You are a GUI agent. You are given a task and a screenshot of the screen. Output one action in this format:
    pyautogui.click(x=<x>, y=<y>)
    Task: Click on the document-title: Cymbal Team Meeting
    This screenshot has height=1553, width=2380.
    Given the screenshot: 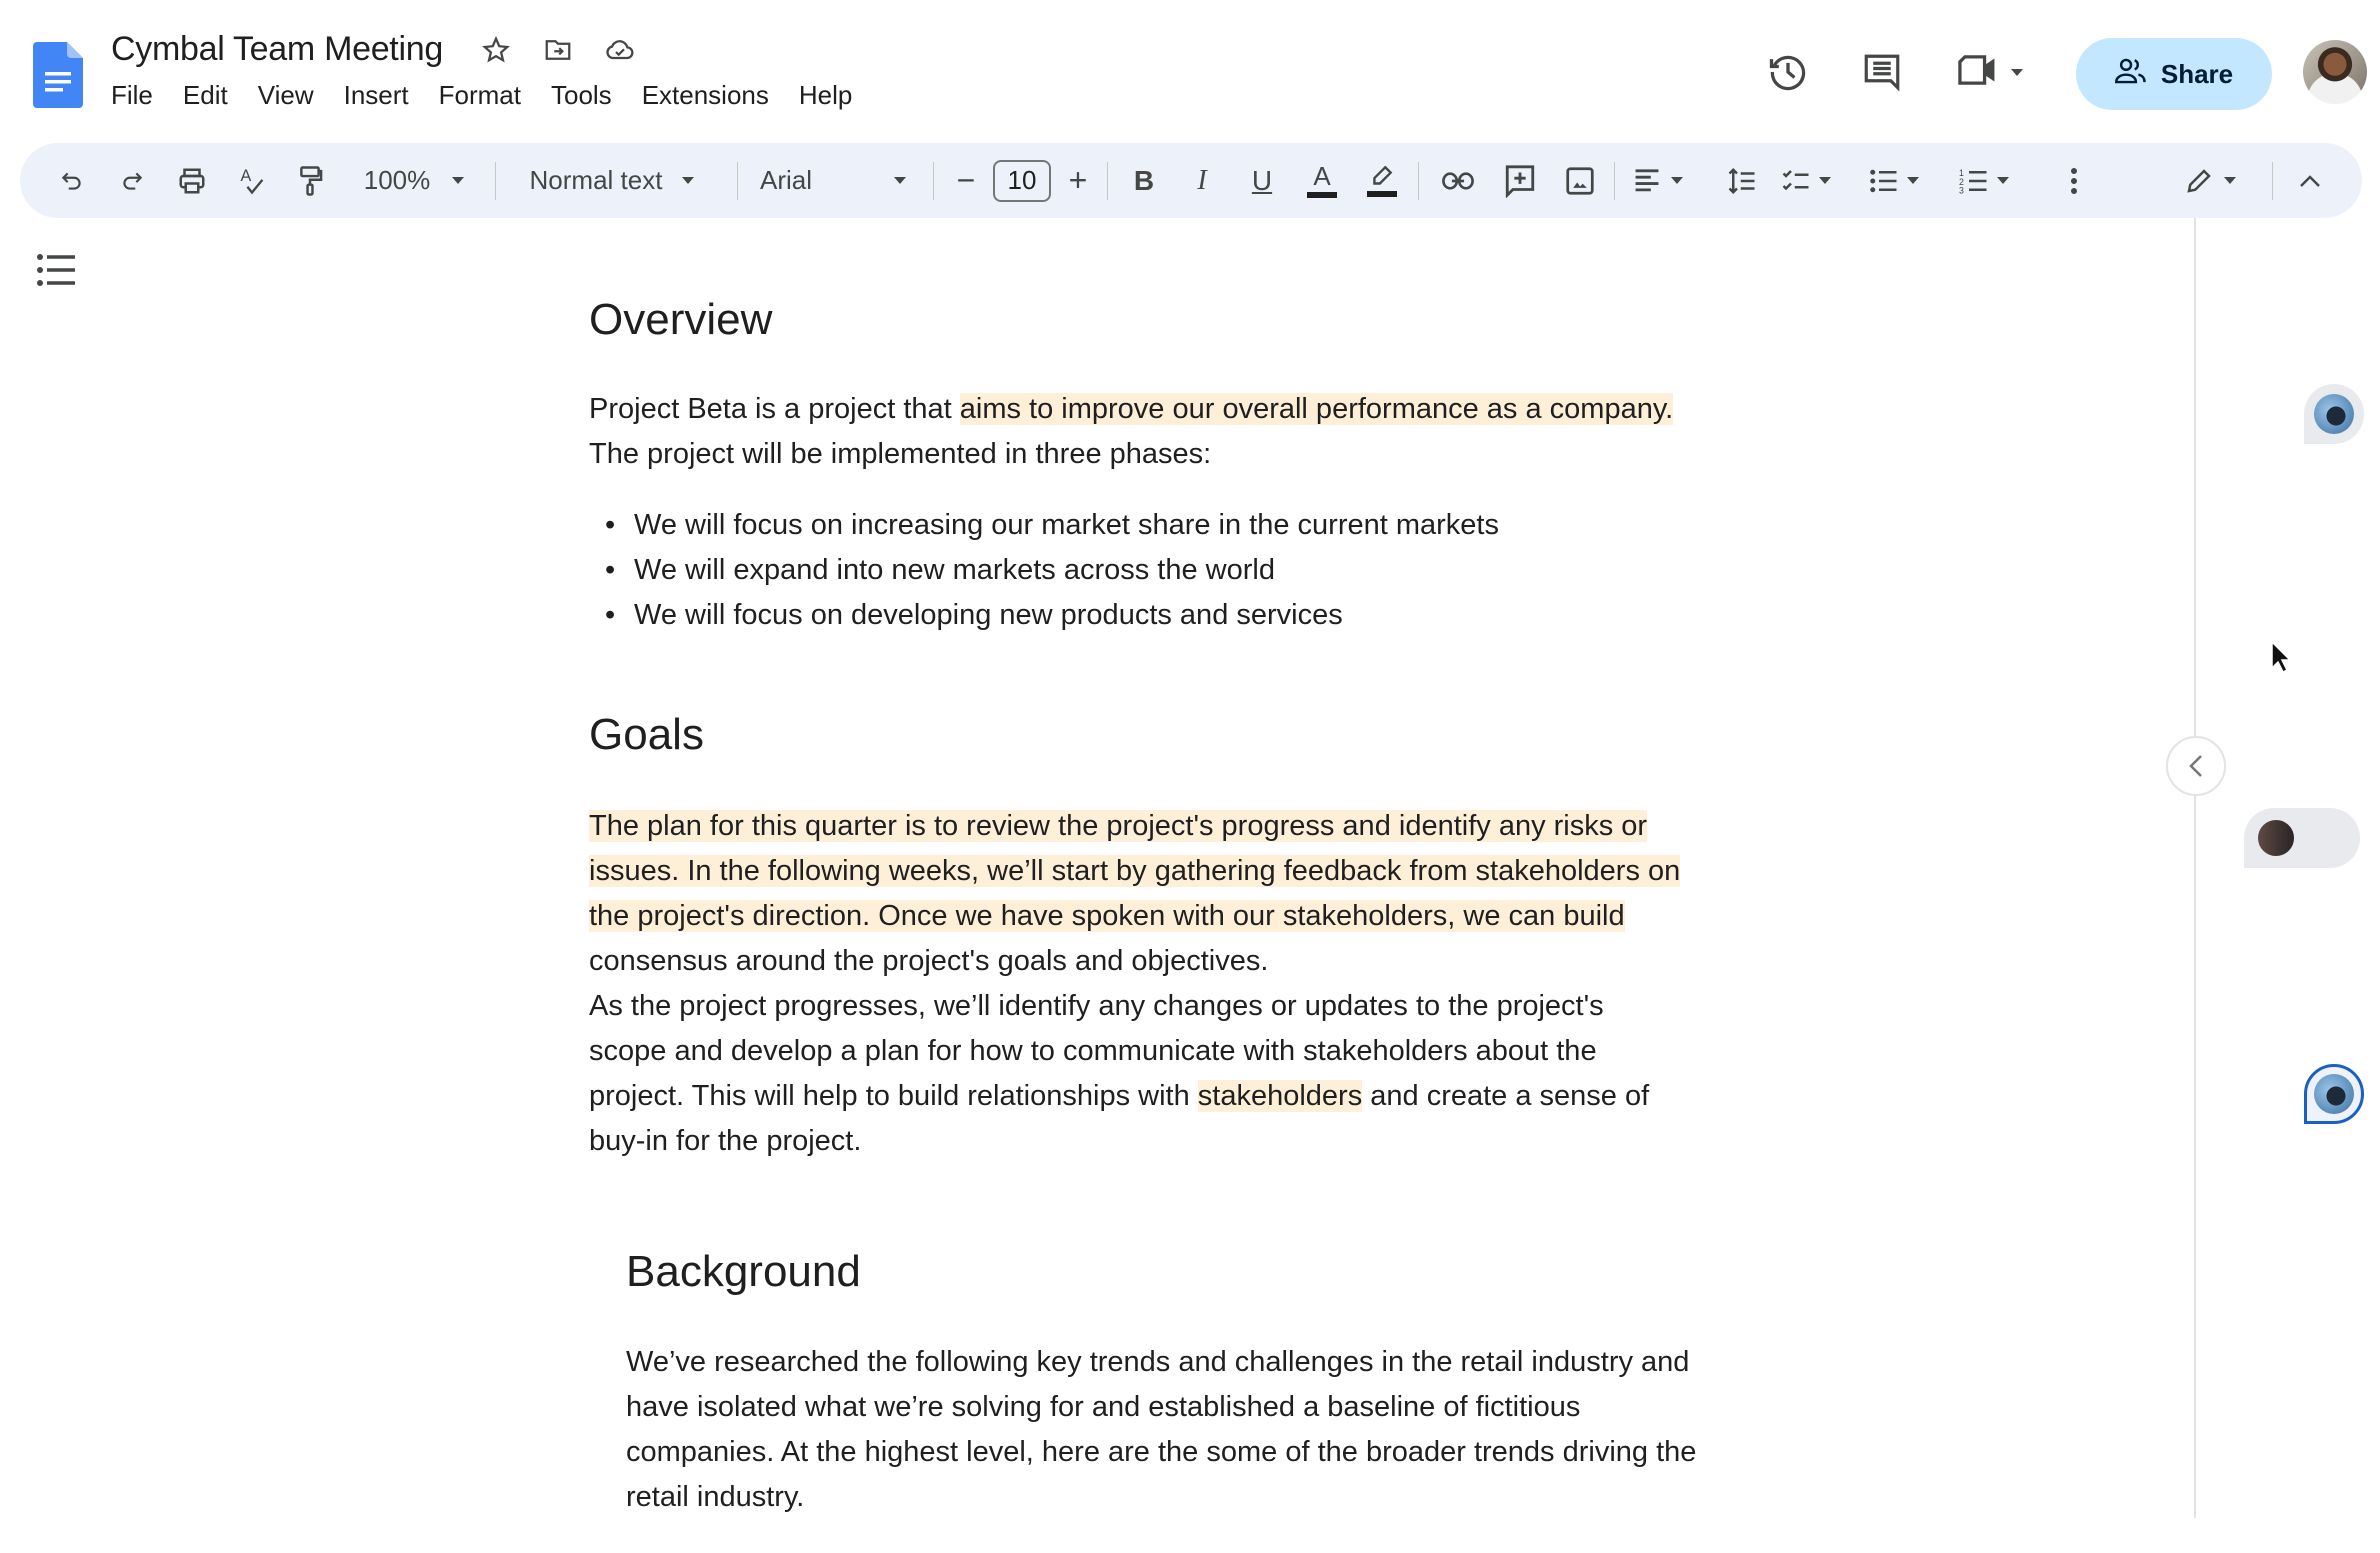 What is the action you would take?
    pyautogui.click(x=277, y=49)
    